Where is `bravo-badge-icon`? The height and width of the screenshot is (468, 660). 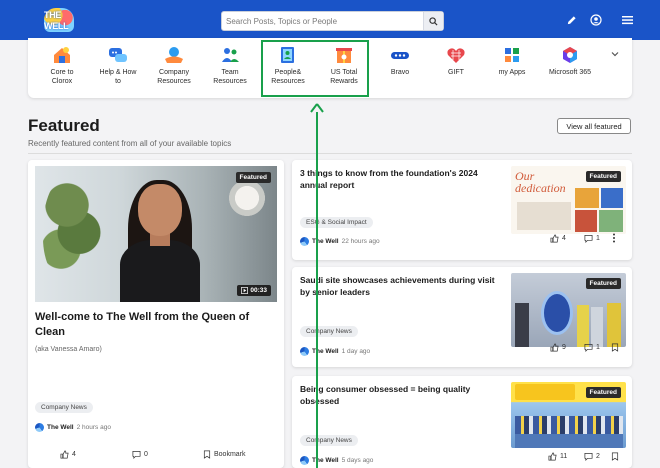
bravo-badge-icon is located at coordinates (400, 55).